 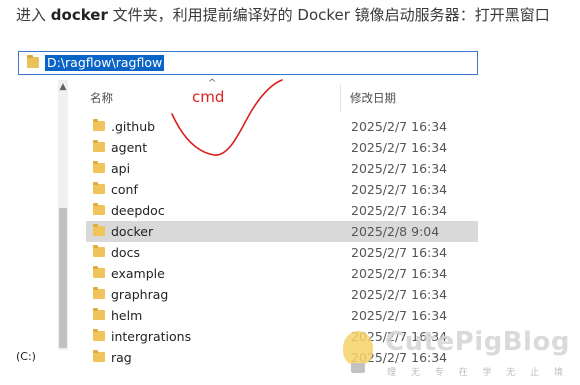 I want to click on lightbulb-base-icon, so click(x=358, y=368).